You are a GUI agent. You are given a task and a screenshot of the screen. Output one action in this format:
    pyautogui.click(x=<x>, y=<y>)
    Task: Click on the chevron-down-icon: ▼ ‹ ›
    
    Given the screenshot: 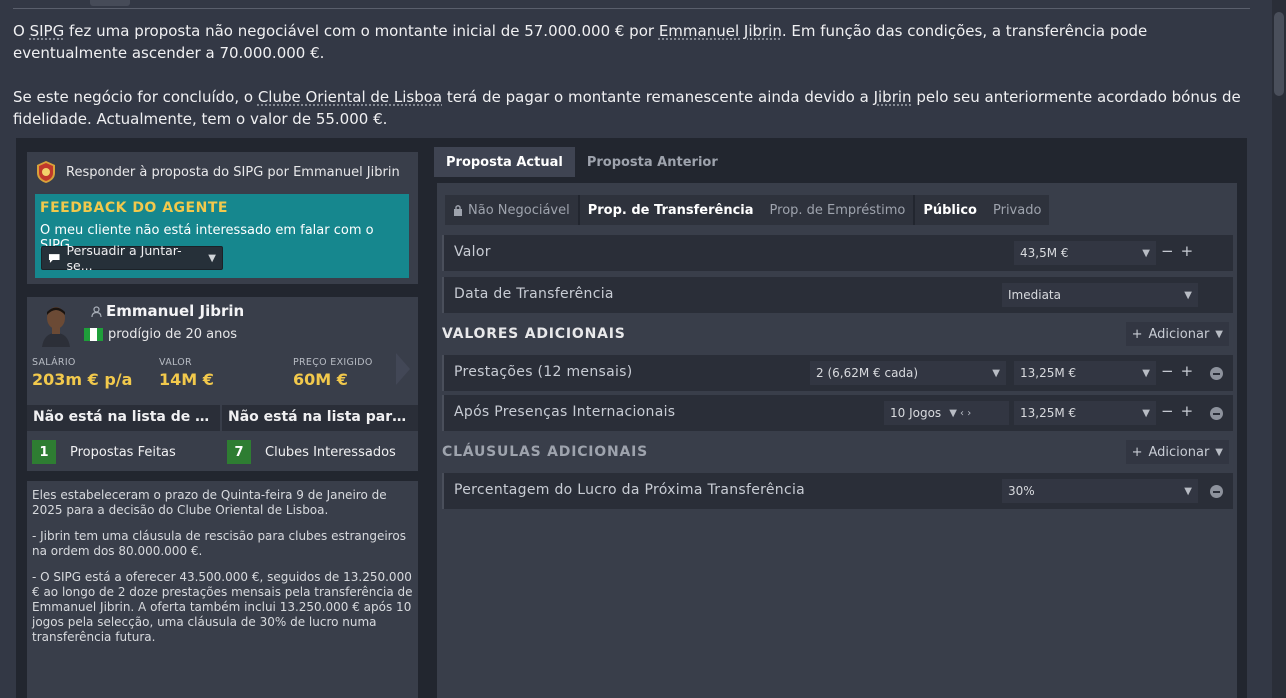 What is the action you would take?
    pyautogui.click(x=960, y=413)
    